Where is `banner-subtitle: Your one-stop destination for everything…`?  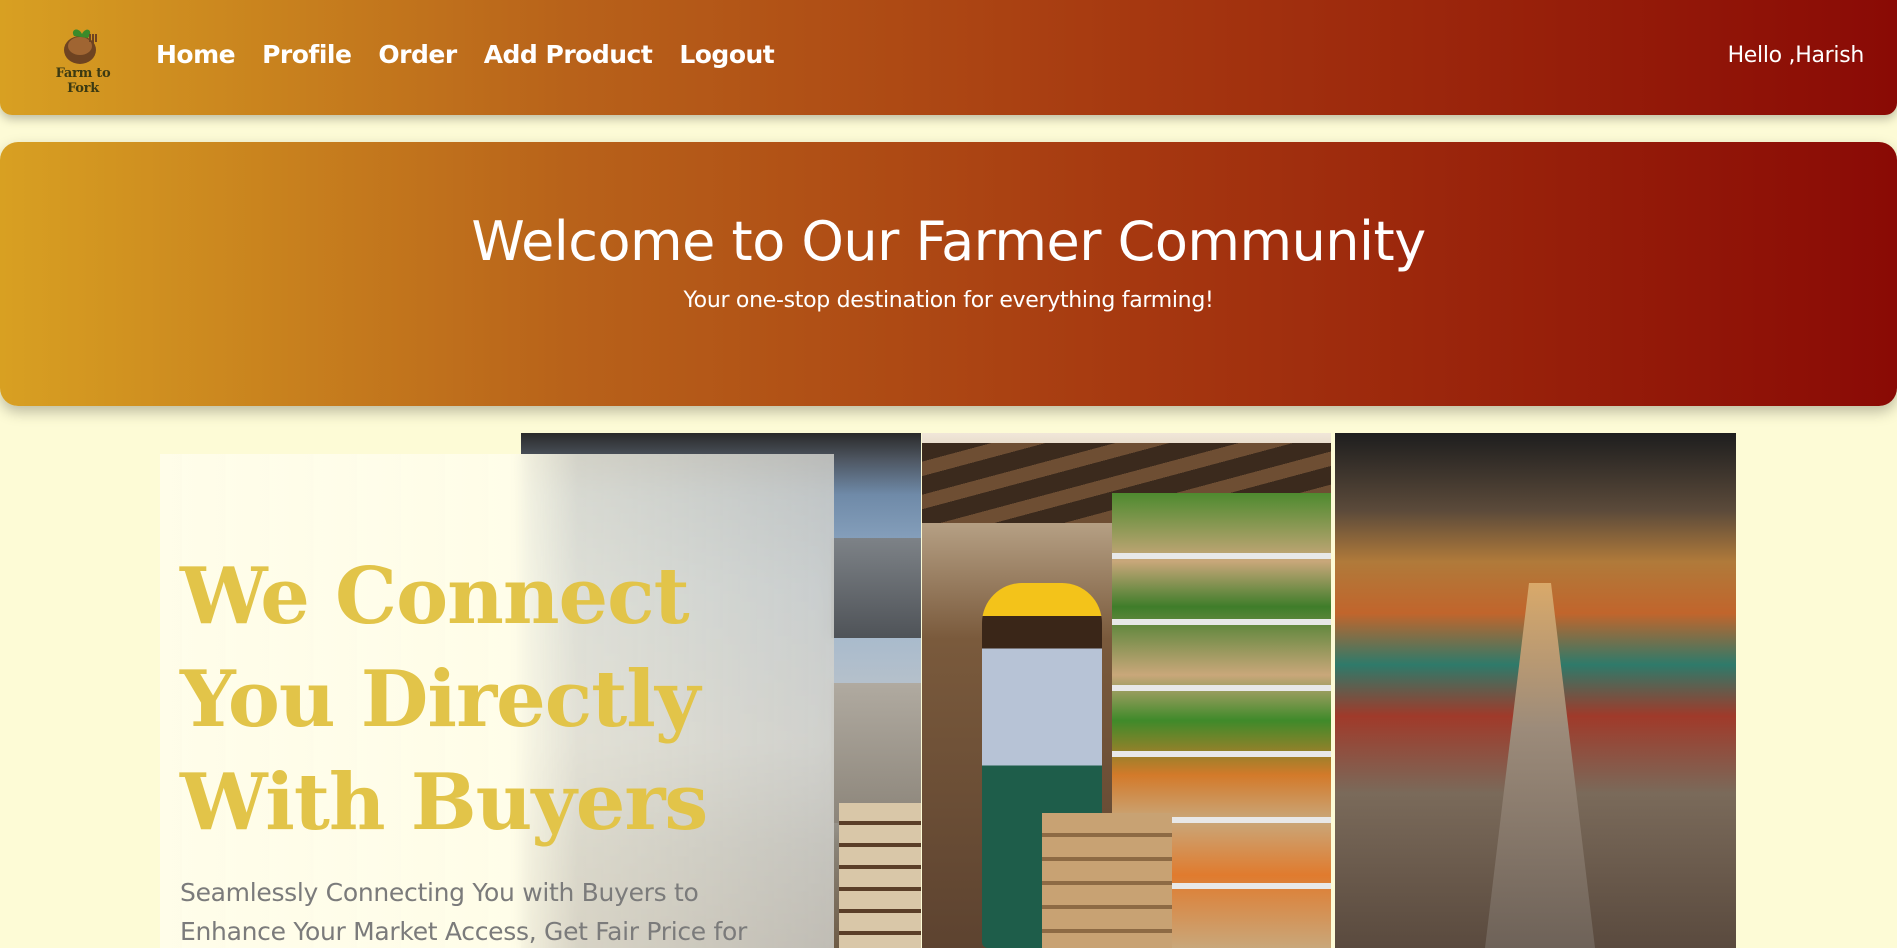
banner-subtitle: Your one-stop destination for everything… is located at coordinates (948, 300).